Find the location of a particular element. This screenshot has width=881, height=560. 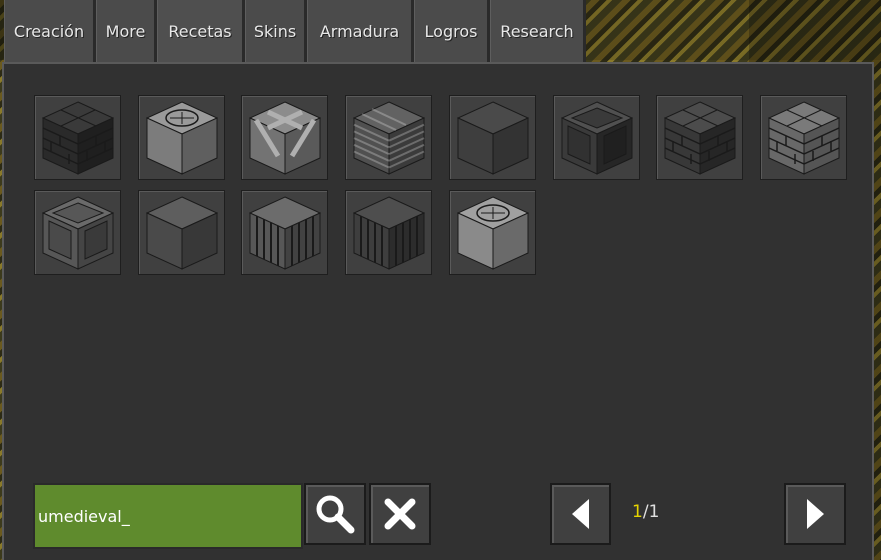

item-slot-dark-brick-wall is located at coordinates (700, 137).